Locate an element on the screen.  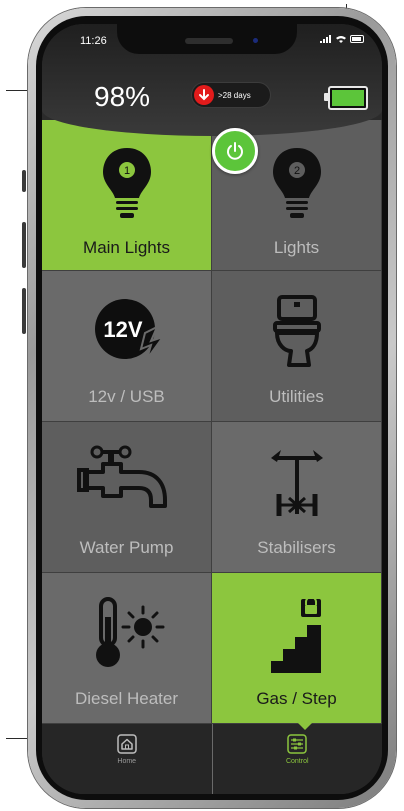
signal-icon is located at coordinates (325, 39).